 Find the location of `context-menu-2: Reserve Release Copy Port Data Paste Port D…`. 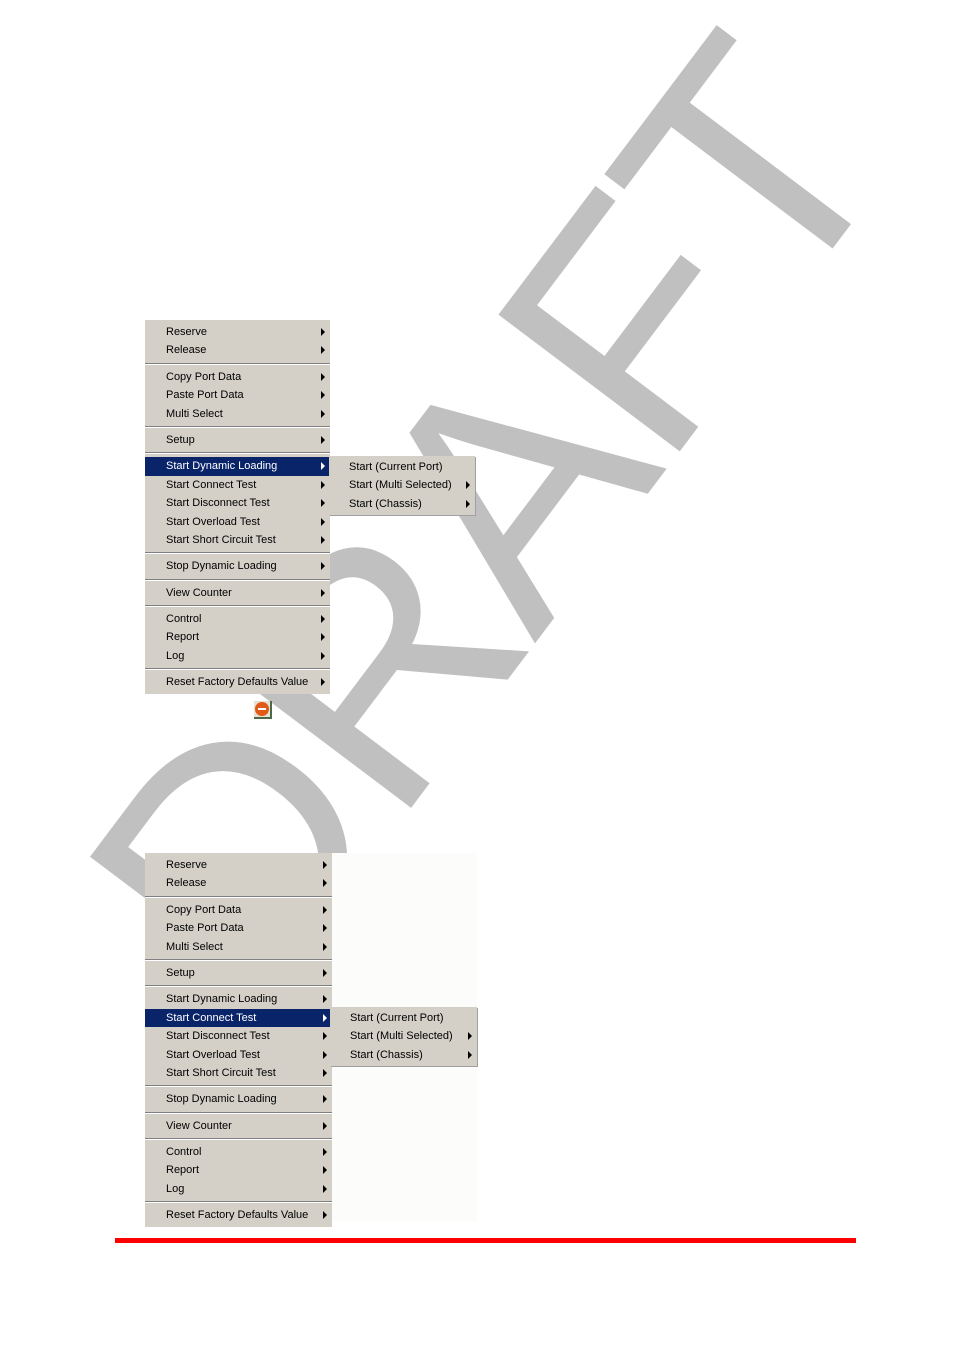

context-menu-2: Reserve Release Copy Port Data Paste Port D… is located at coordinates (238, 1040).